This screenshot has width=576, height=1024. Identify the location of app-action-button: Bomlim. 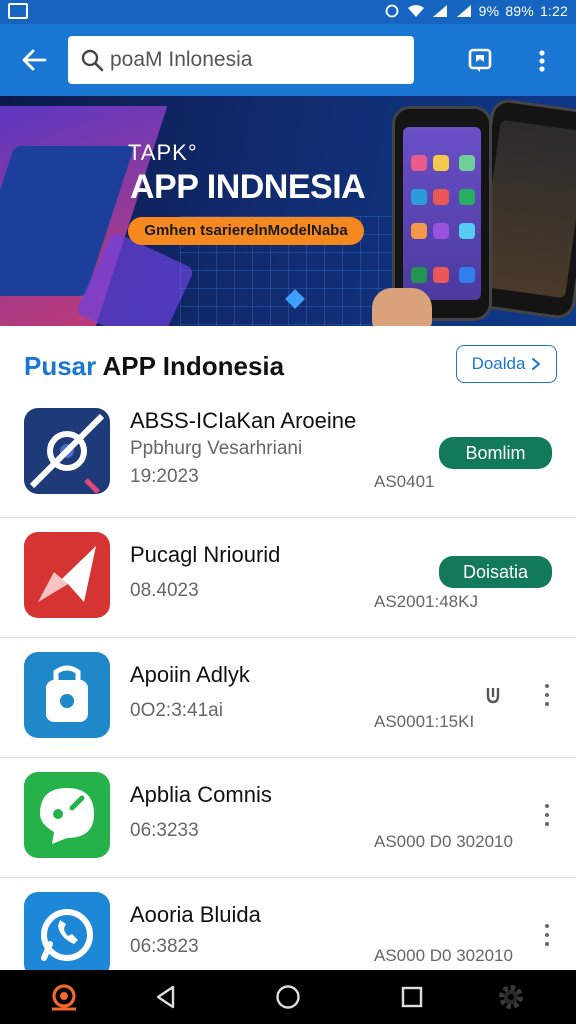
(495, 453).